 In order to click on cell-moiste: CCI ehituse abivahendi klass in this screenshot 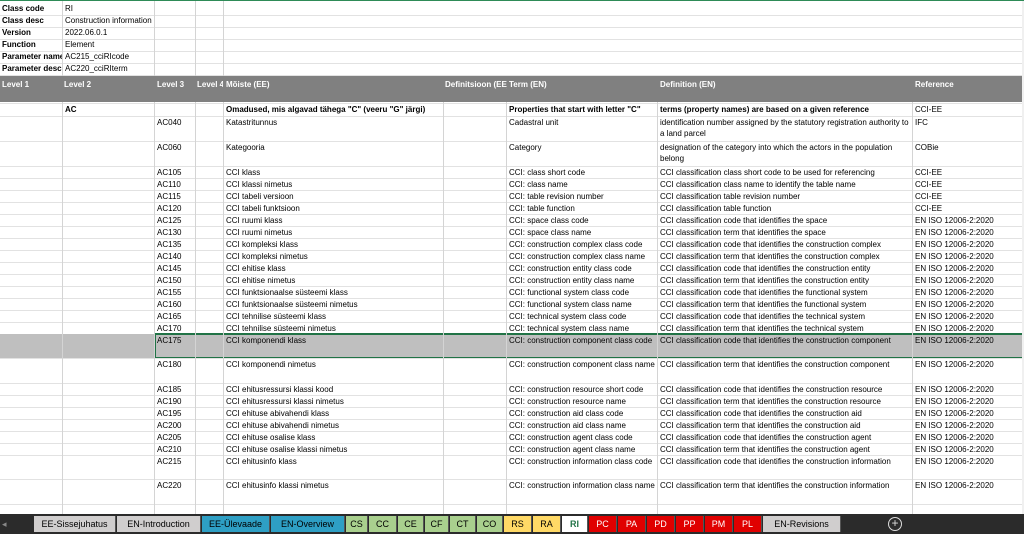, I will do `click(333, 413)`.